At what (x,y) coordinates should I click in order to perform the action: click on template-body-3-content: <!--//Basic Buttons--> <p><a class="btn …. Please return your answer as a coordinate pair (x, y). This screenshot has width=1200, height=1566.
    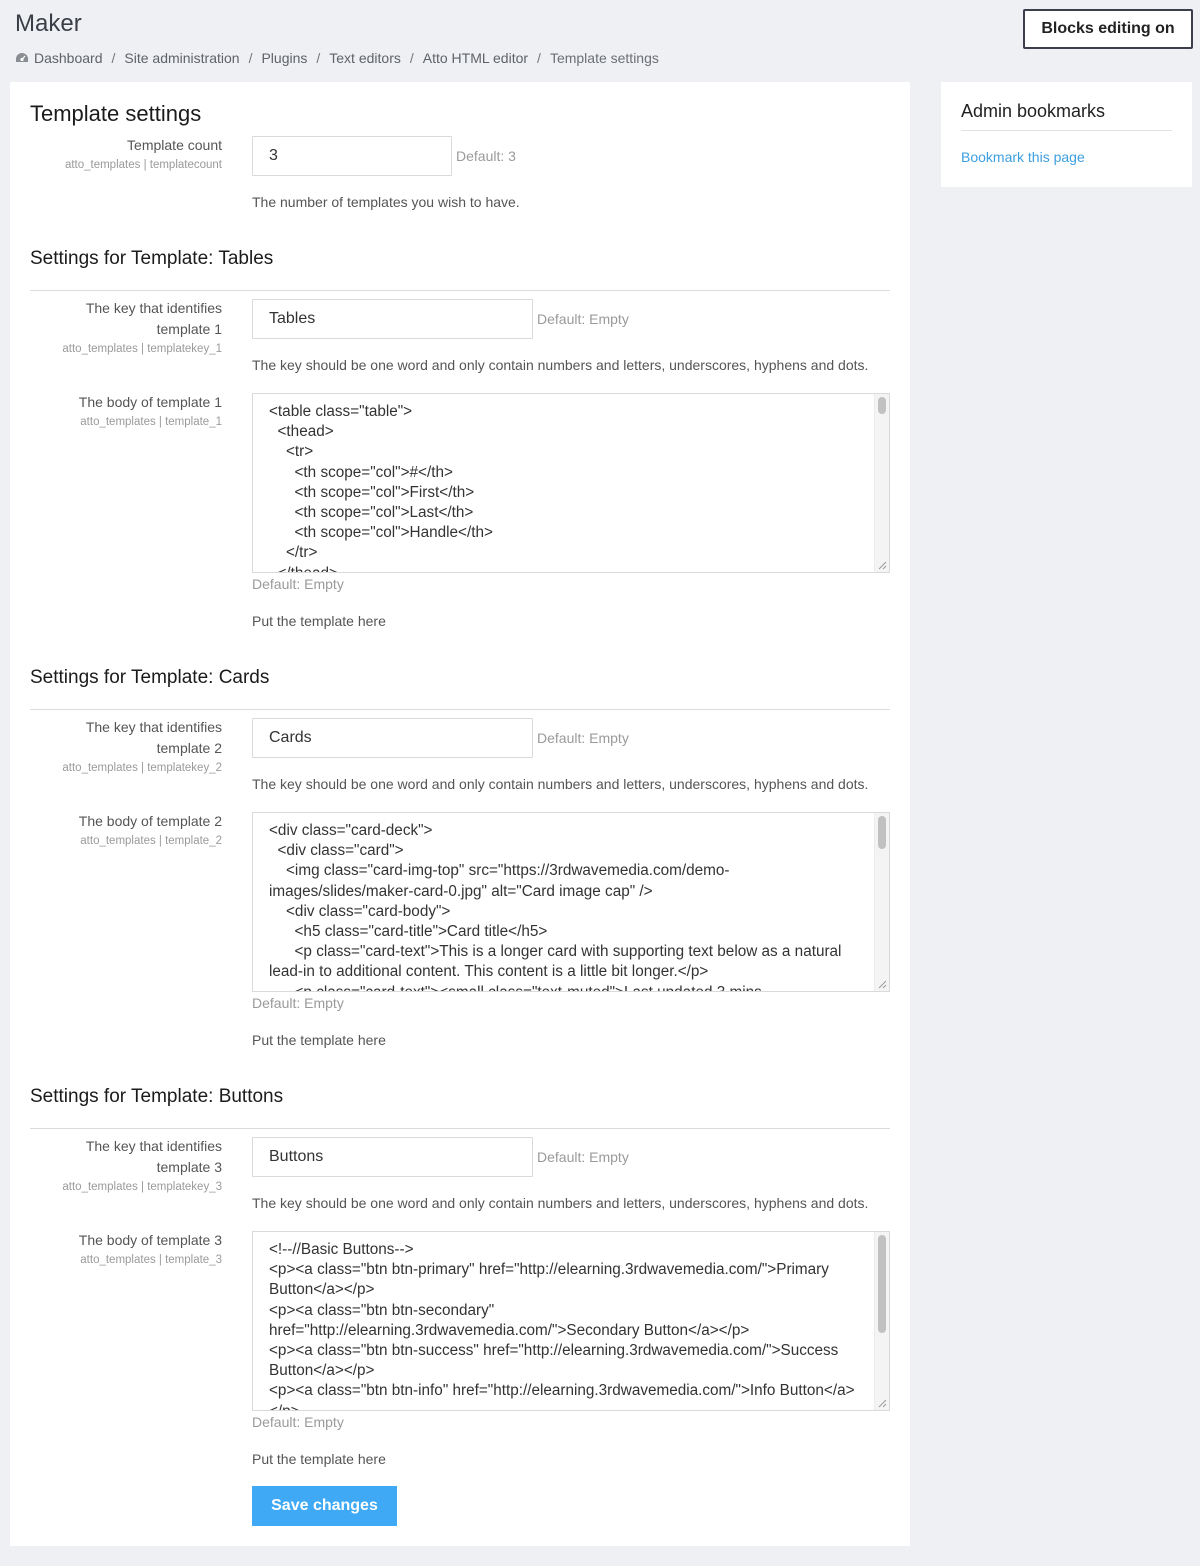
    Looking at the image, I should click on (563, 1321).